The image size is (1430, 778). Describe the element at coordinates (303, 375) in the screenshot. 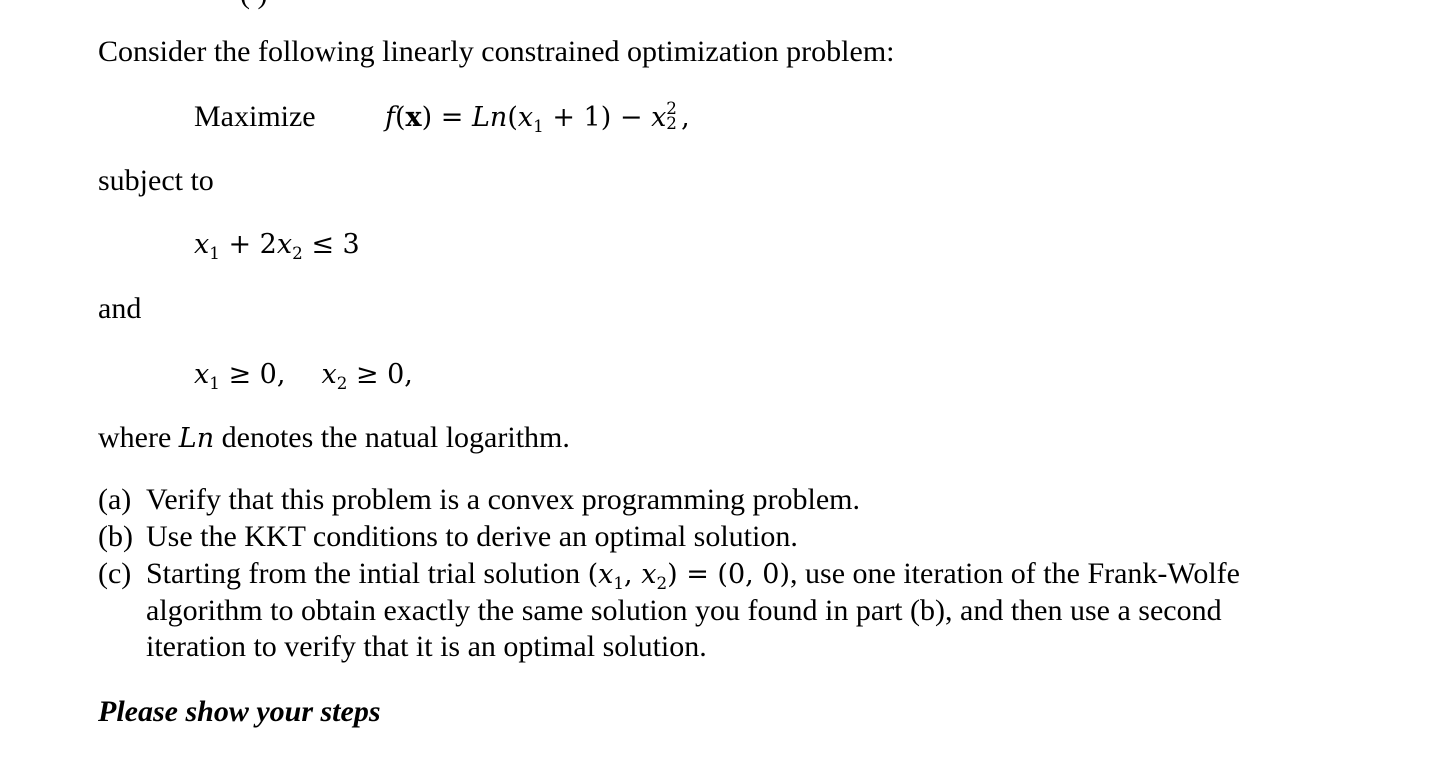

I see `nonnegativity-line: x1 ≥ 0, x2 ≥ 0,` at that location.